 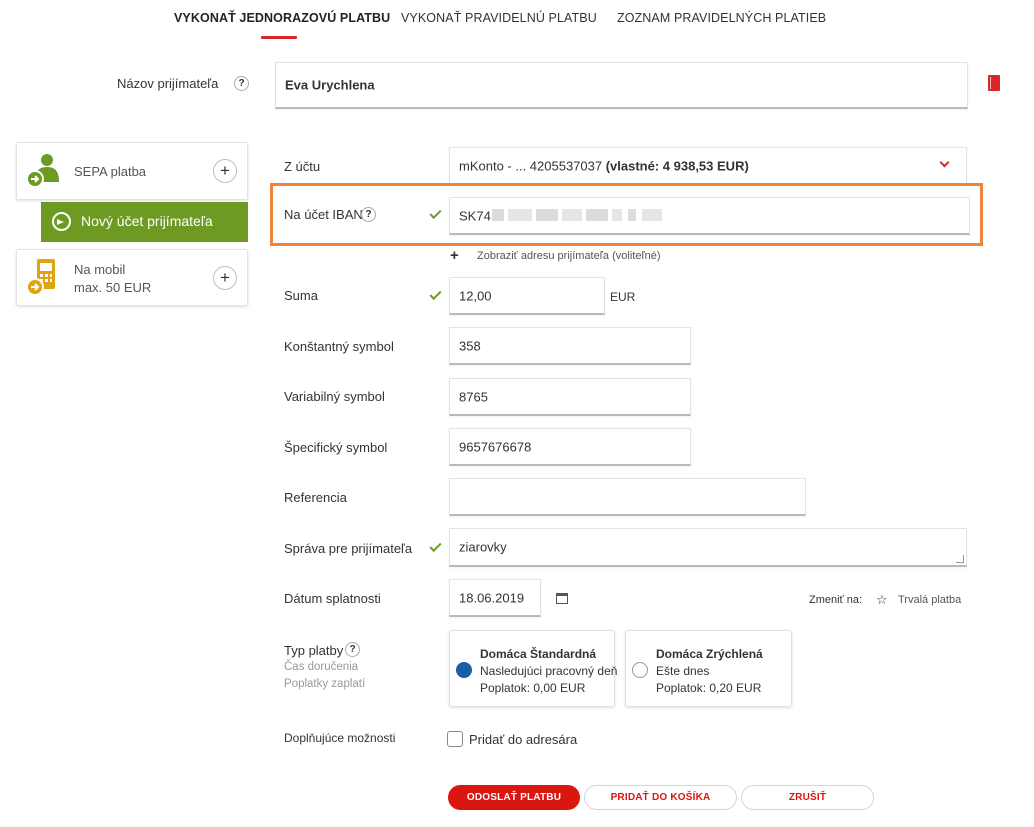 What do you see at coordinates (336, 447) in the screenshot?
I see `specific-symbol-label: Špecifický symbol` at bounding box center [336, 447].